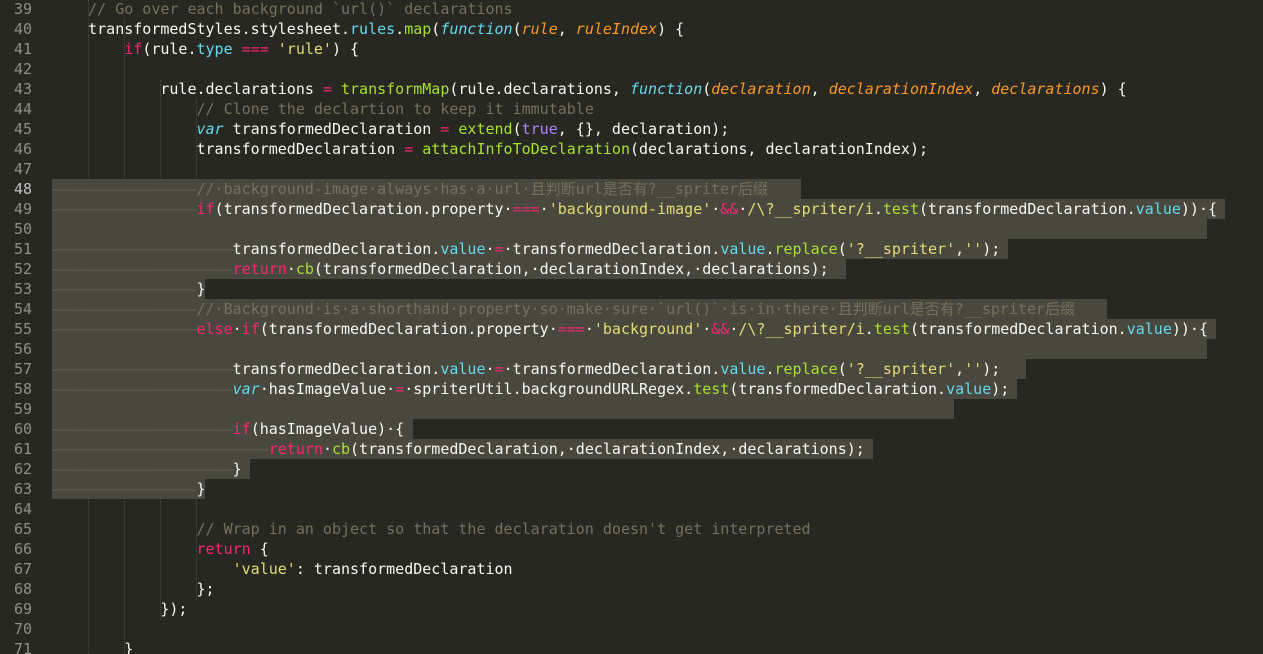 Image resolution: width=1263 pixels, height=654 pixels. I want to click on line-number: 50, so click(22, 229).